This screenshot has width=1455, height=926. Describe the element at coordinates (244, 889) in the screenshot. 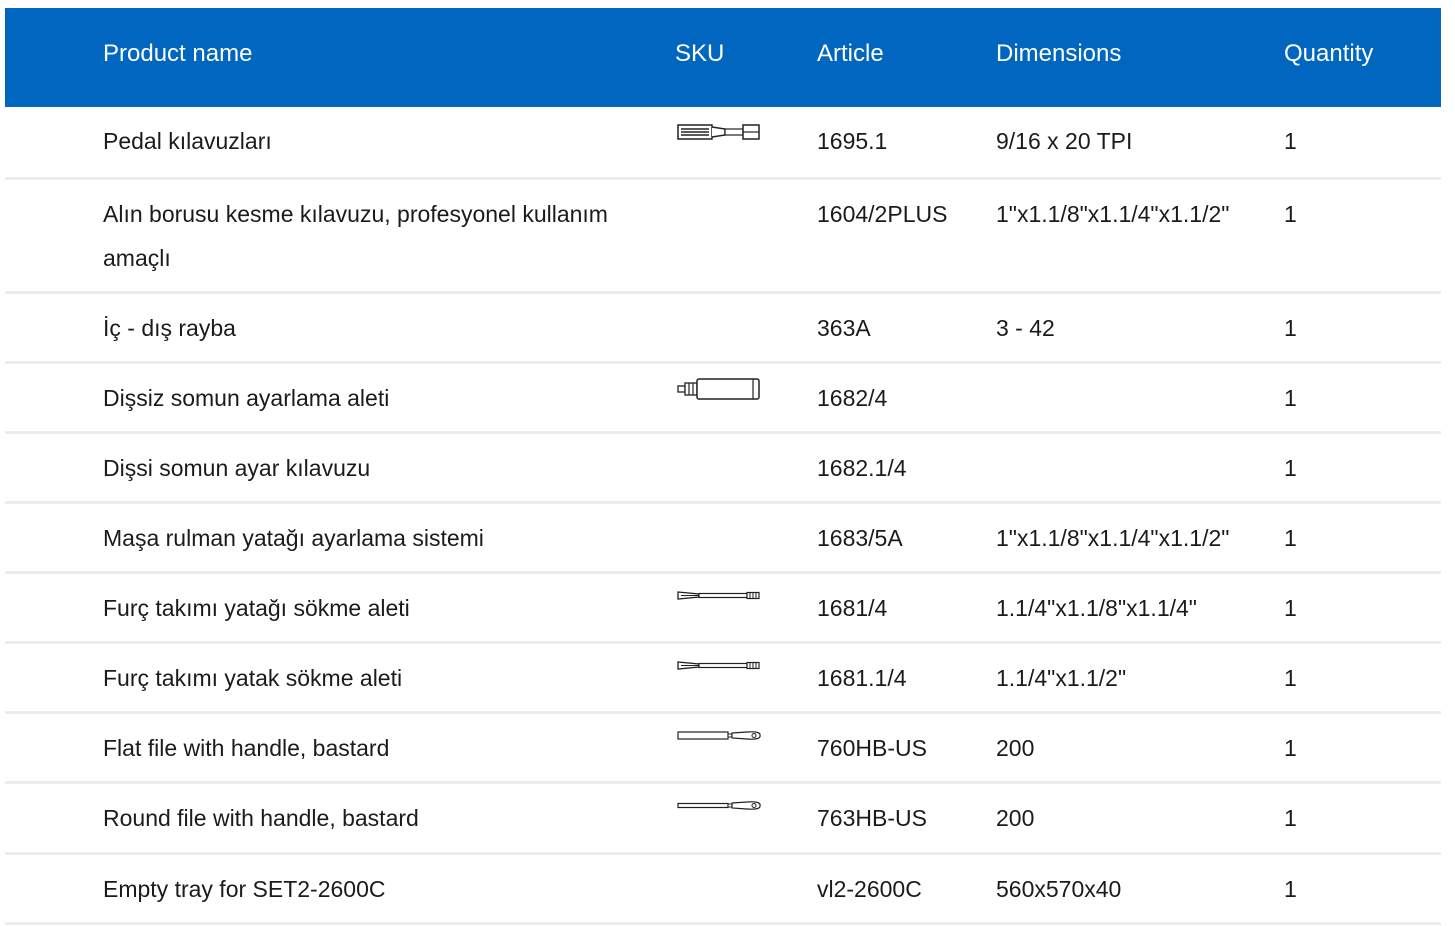

I see `row-product-name: Empty tray for SET2-2600C` at that location.